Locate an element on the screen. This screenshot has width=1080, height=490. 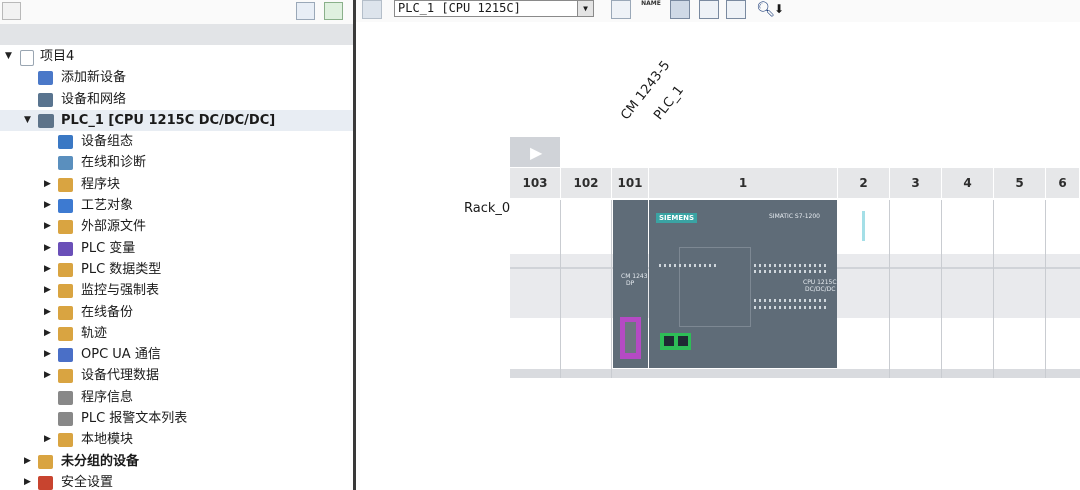
siemens-logo: SIEMENS is located at coordinates (677, 218).